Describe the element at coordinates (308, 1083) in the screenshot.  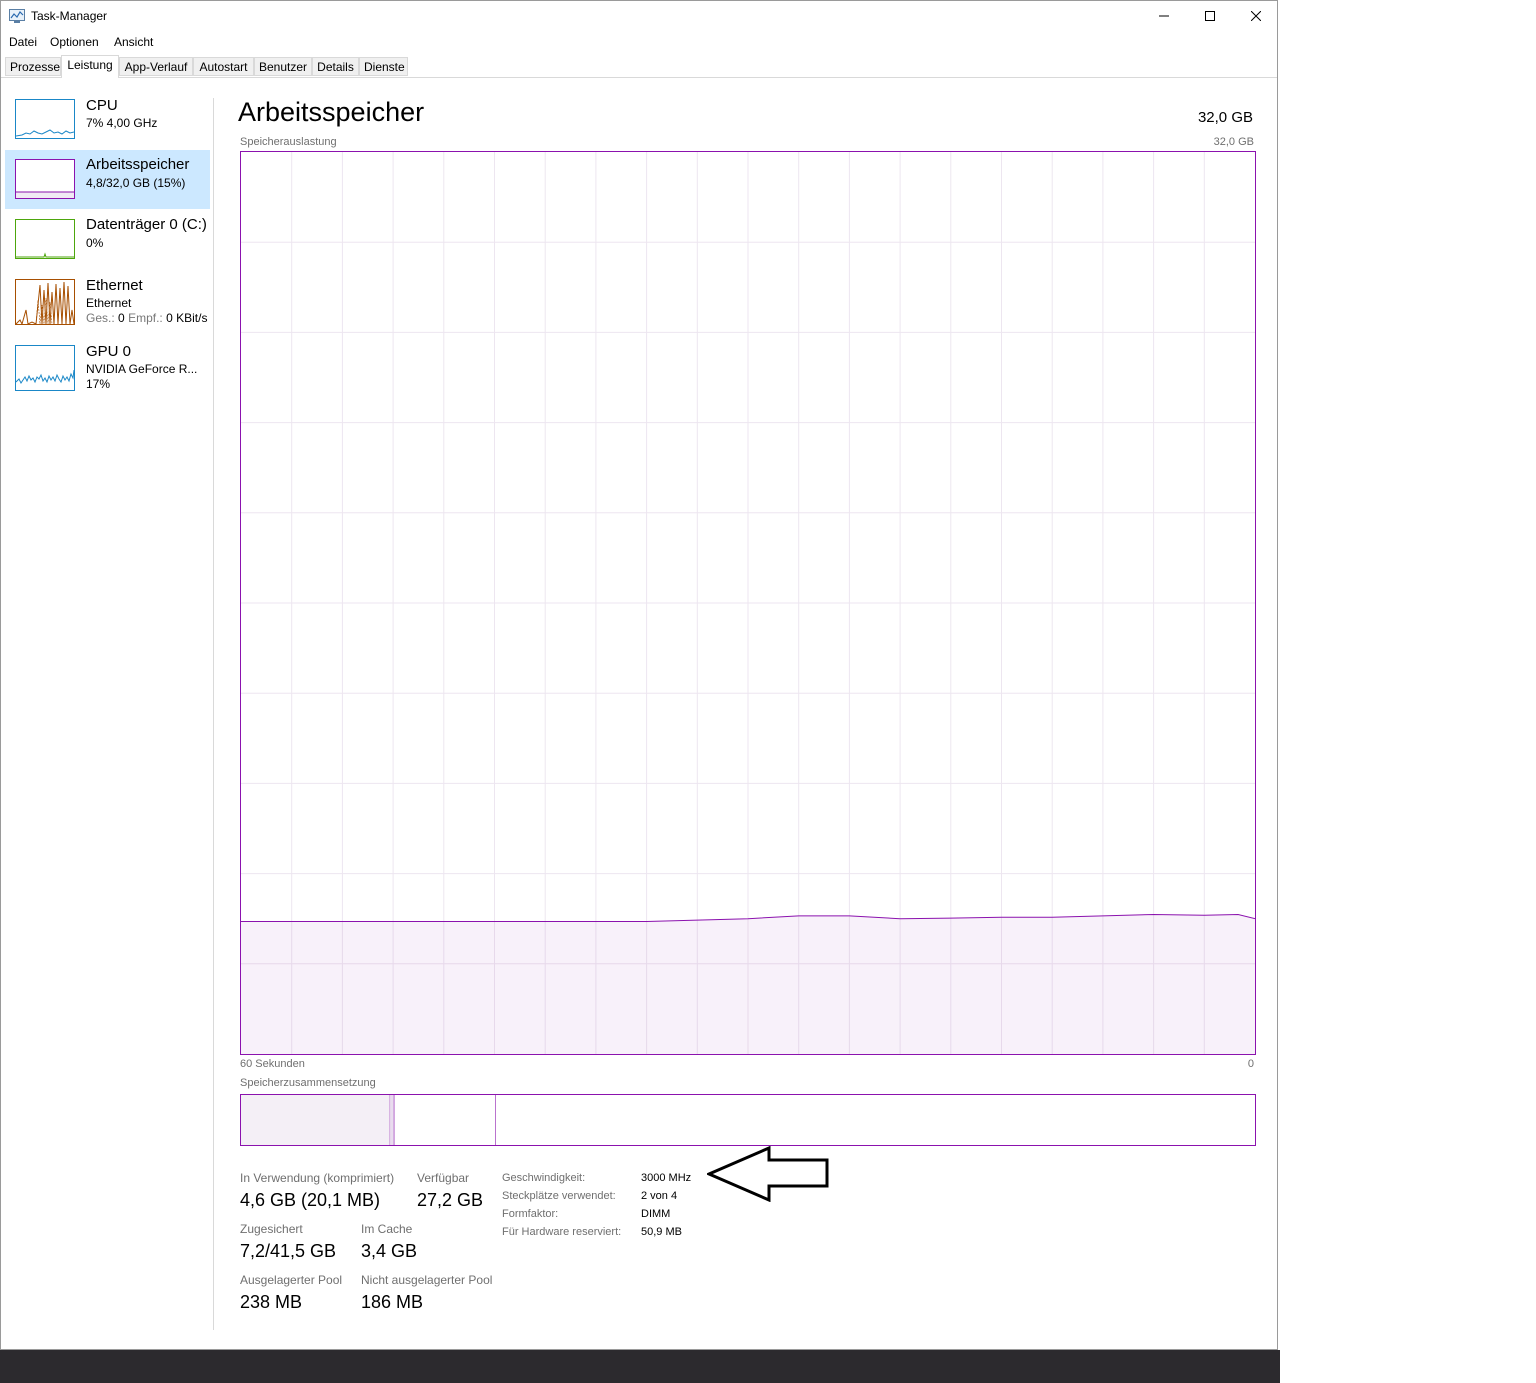
I see `composition-label: Speicherzusammensetzung` at that location.